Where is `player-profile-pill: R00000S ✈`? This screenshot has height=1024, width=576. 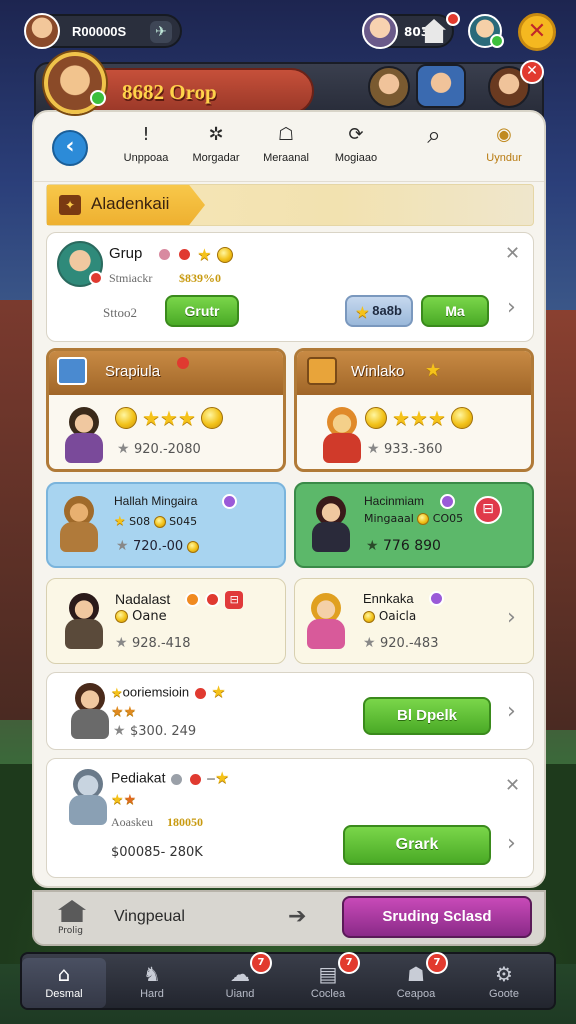
player-profile-pill: R00000S ✈ is located at coordinates (103, 31).